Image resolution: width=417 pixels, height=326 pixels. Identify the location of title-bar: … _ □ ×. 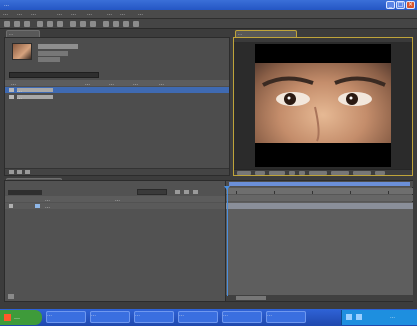
(208, 5).